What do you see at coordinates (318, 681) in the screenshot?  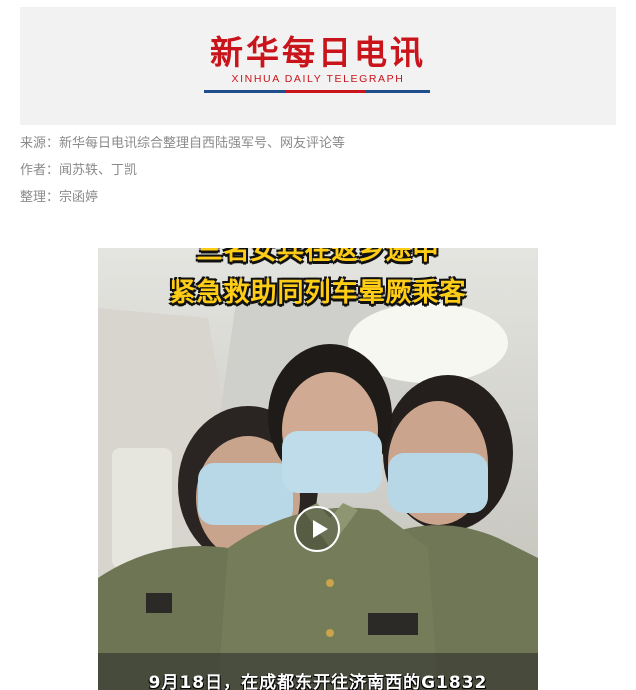 I see `video-subtitle: 9月18日，在成都东开往济南西的G1832` at bounding box center [318, 681].